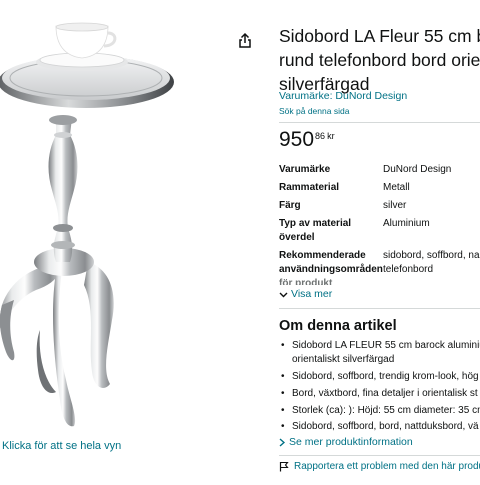 This screenshot has height=485, width=480. I want to click on spec-key-line: användningsområden, so click(331, 269).